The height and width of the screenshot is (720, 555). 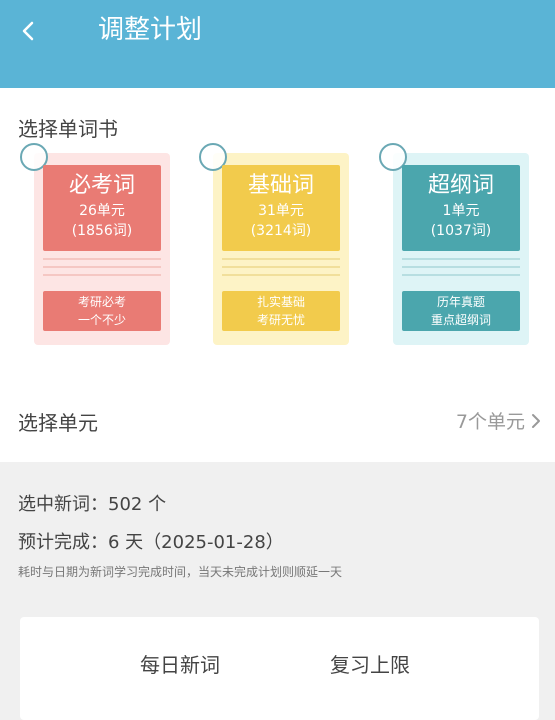 I want to click on book-name: 基础词, so click(x=280, y=185).